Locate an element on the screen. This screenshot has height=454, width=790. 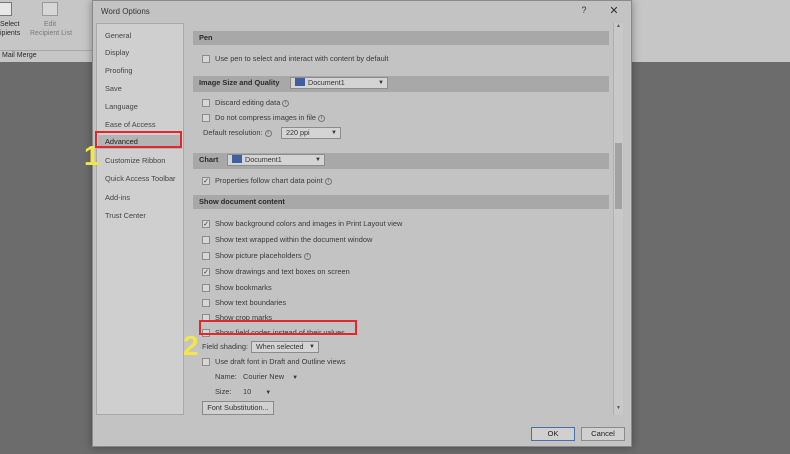
ribbon-divider is located at coordinates (46, 50).